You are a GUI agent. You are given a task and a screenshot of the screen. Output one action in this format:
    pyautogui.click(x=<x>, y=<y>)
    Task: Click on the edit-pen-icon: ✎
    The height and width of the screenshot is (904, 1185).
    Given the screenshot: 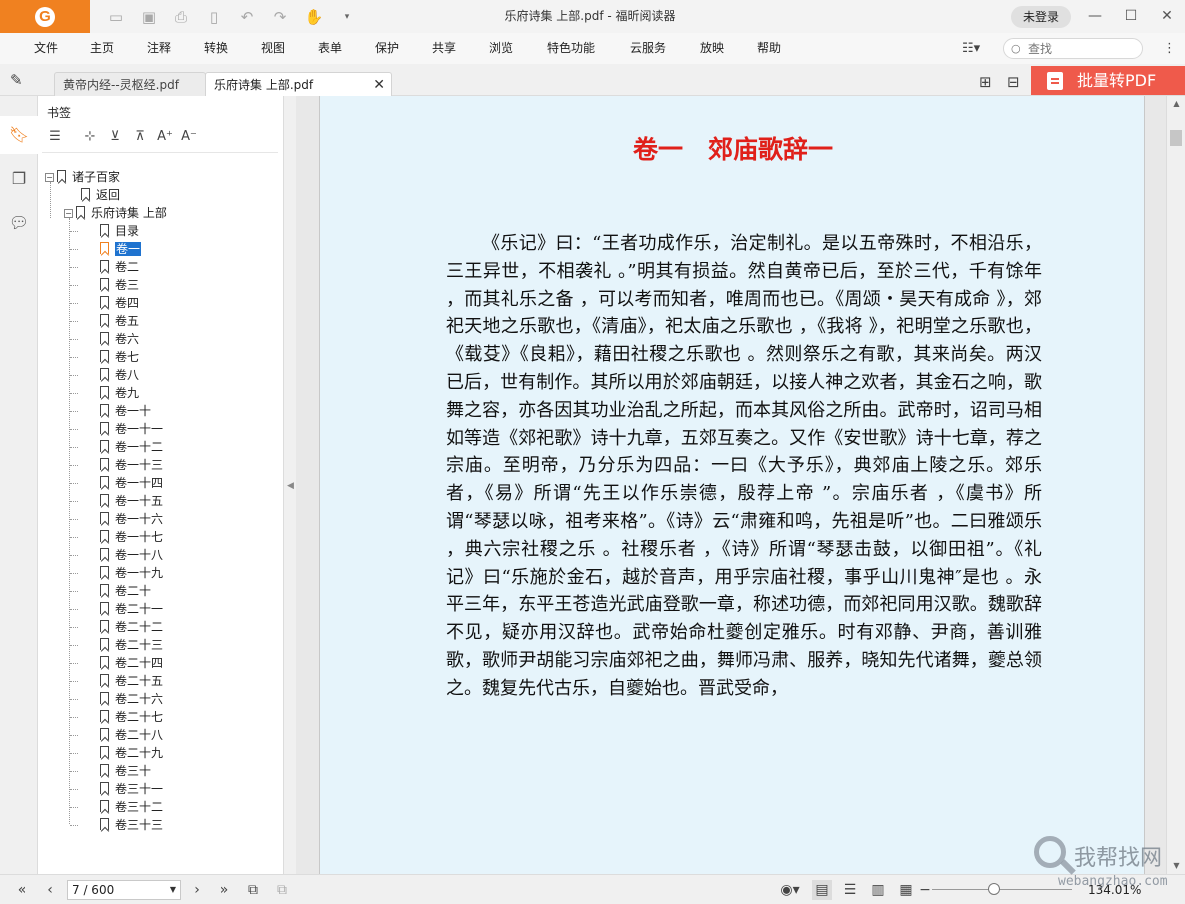 What is the action you would take?
    pyautogui.click(x=16, y=80)
    